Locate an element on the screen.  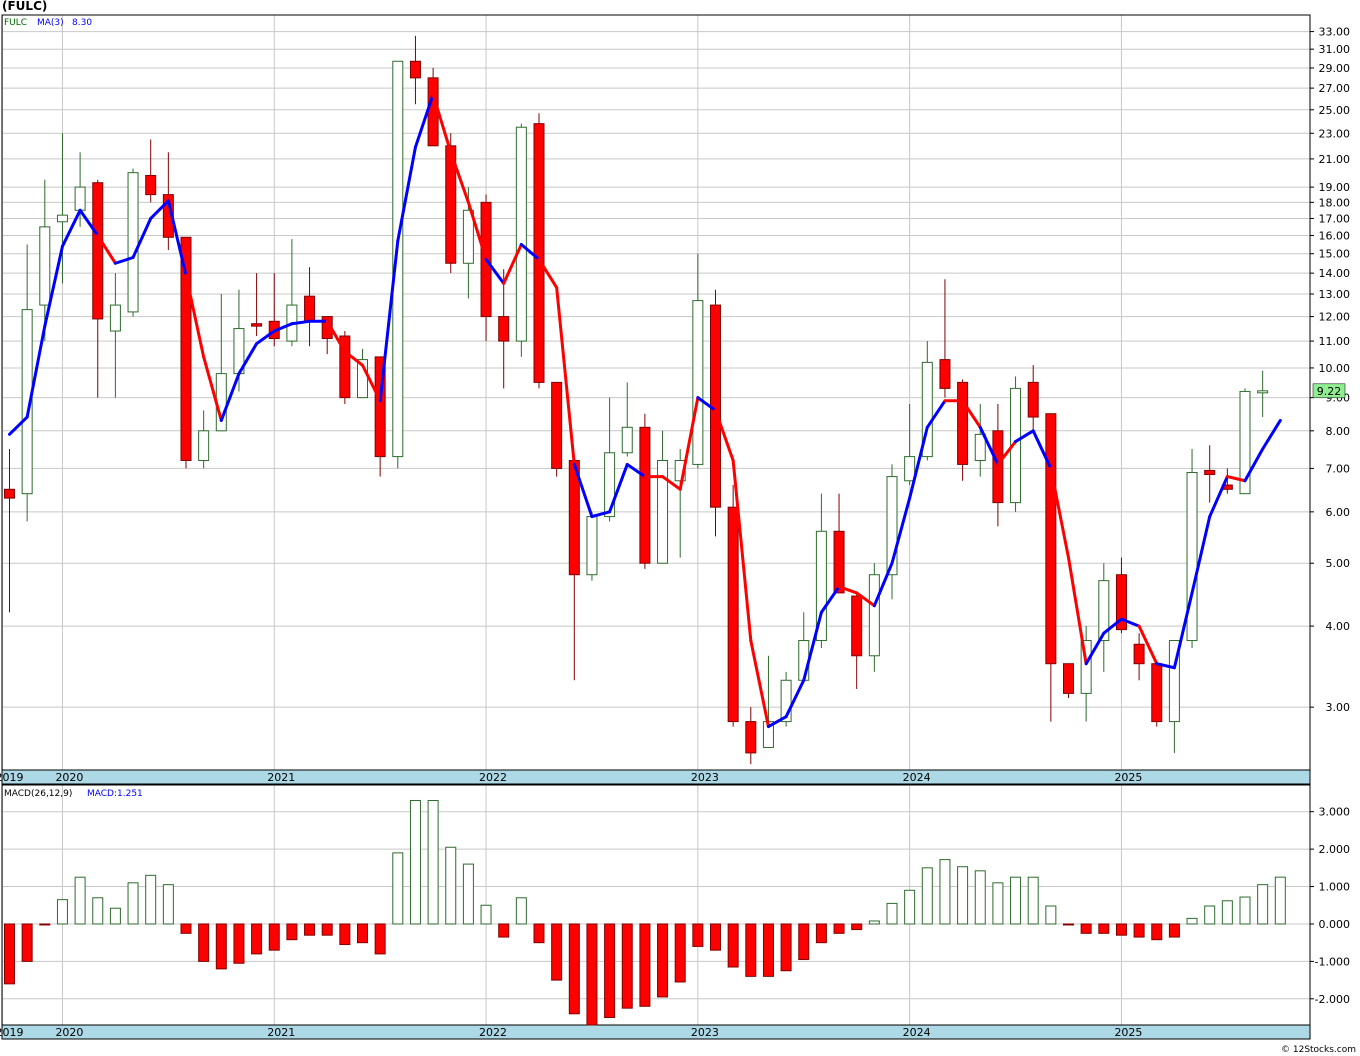
ma-value: 8.30 is located at coordinates (82, 23).